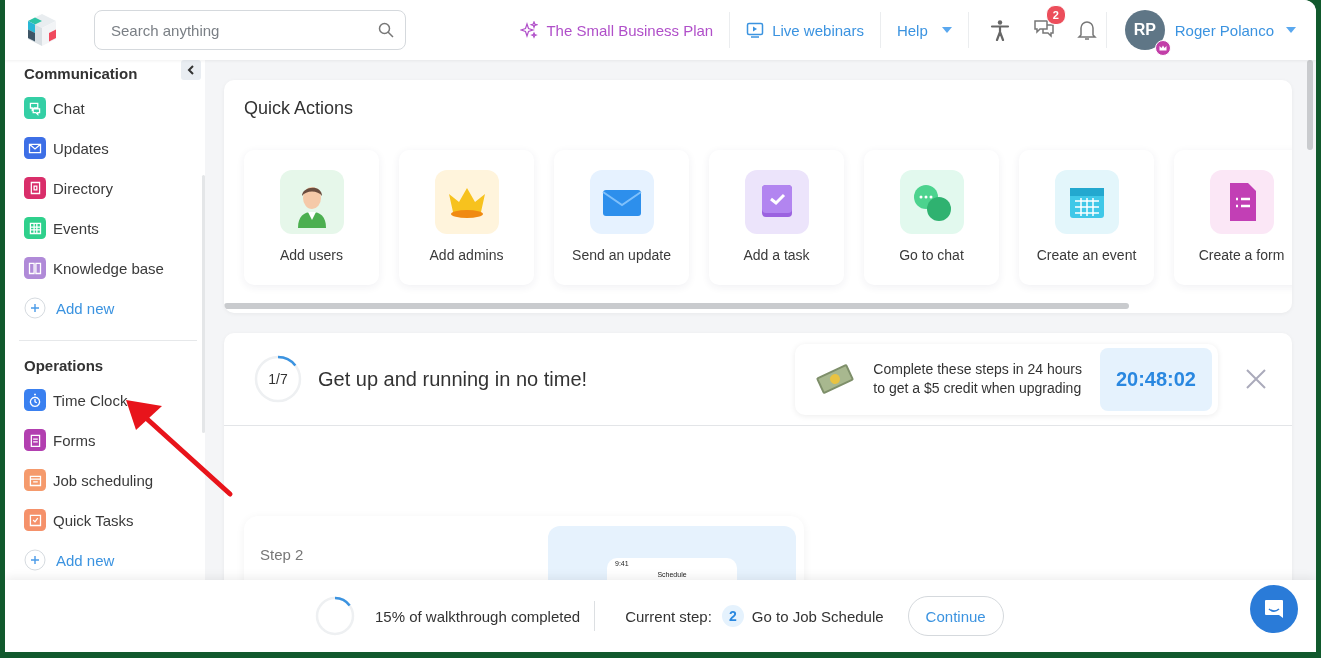 This screenshot has width=1321, height=658. What do you see at coordinates (668, 616) in the screenshot?
I see `current-step-label: Current step:` at bounding box center [668, 616].